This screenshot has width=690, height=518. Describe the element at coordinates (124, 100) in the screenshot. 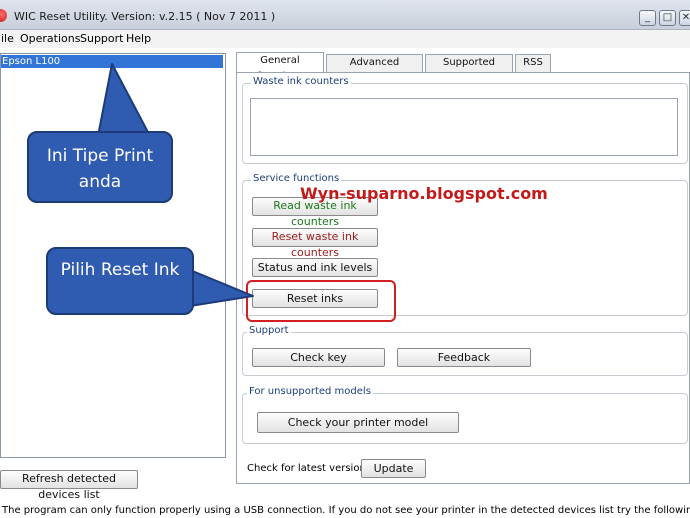

I see `callout-printer-pointer` at that location.